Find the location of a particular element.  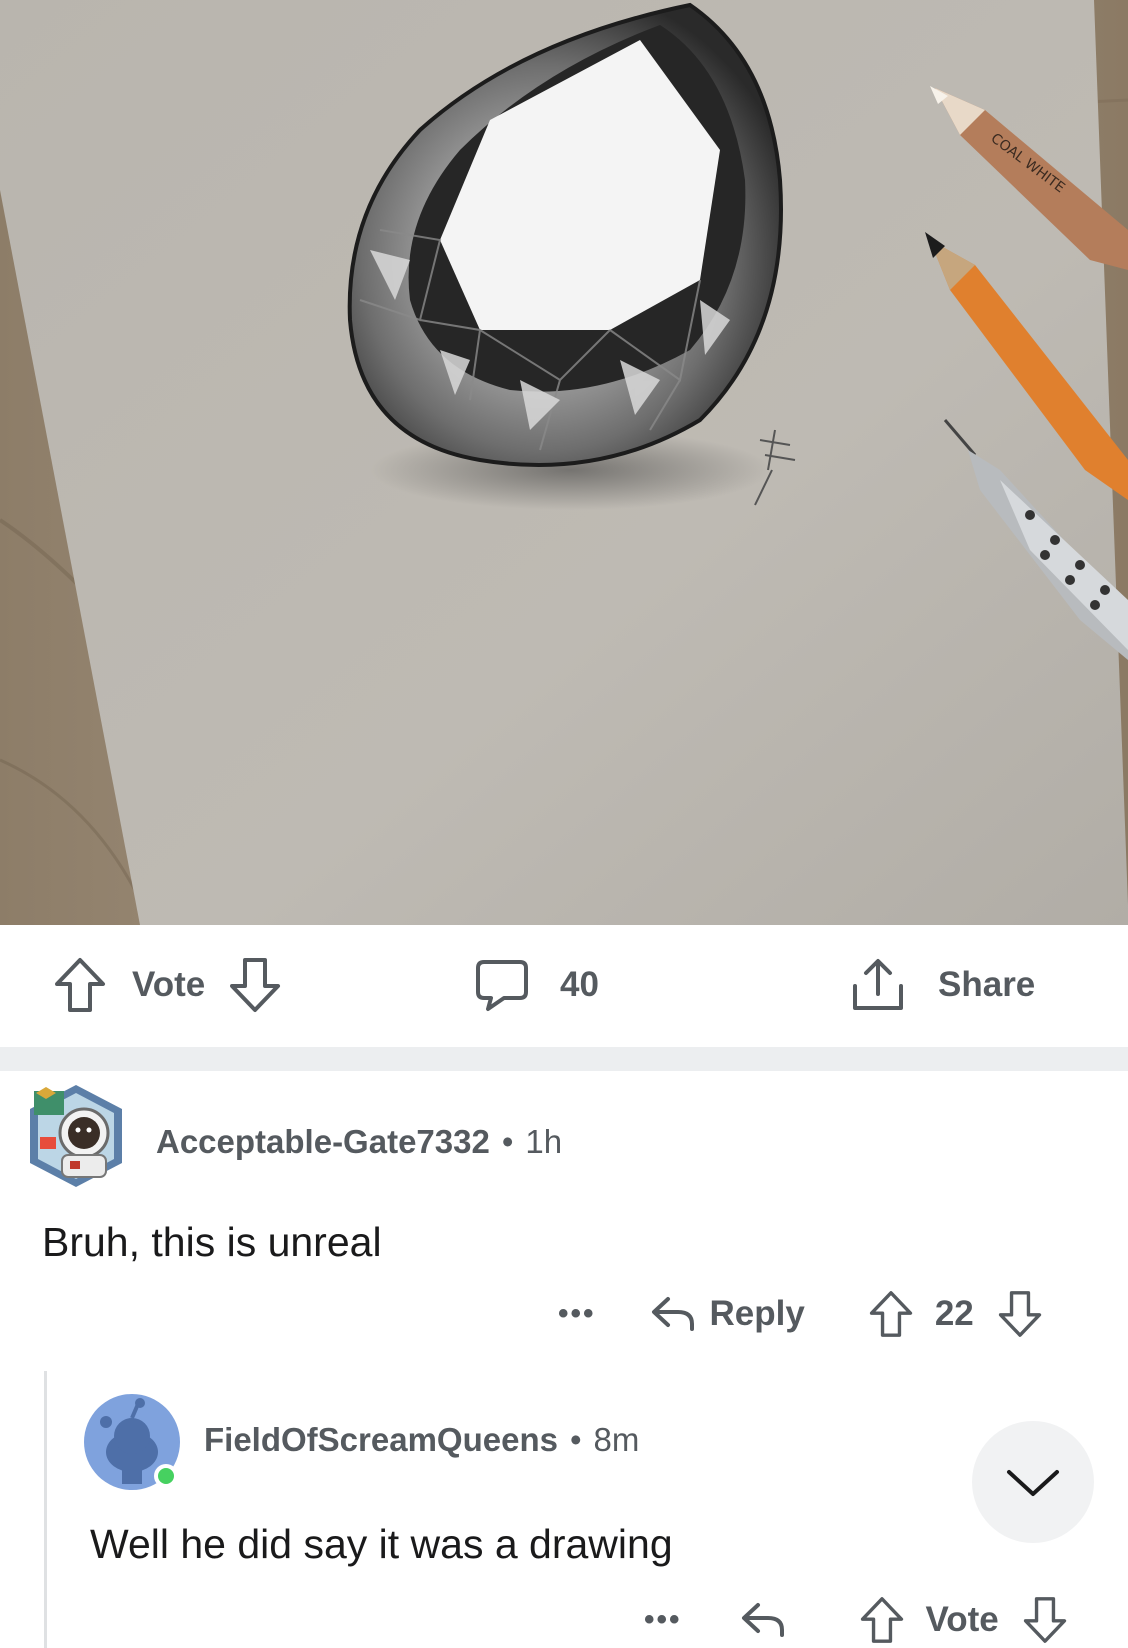

reply-button is located at coordinates (763, 1620).